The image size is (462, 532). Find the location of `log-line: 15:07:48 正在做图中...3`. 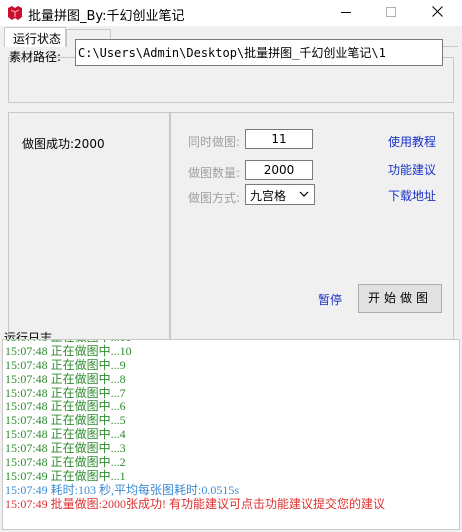

log-line: 15:07:48 正在做图中...3 is located at coordinates (65, 448).